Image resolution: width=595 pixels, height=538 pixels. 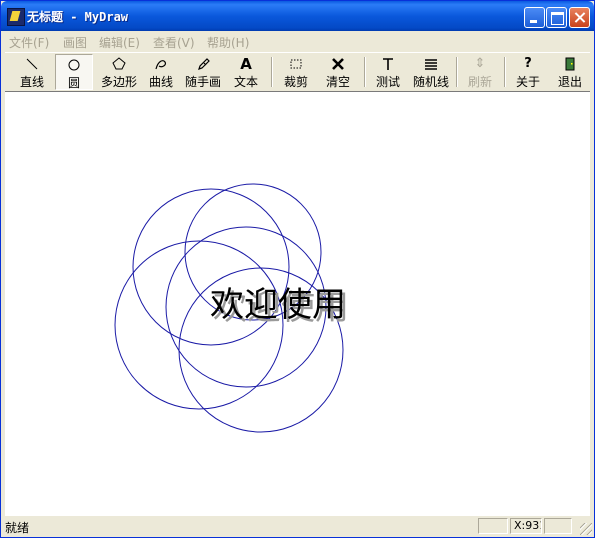 What do you see at coordinates (29, 42) in the screenshot?
I see `menu-file: 文件(F)` at bounding box center [29, 42].